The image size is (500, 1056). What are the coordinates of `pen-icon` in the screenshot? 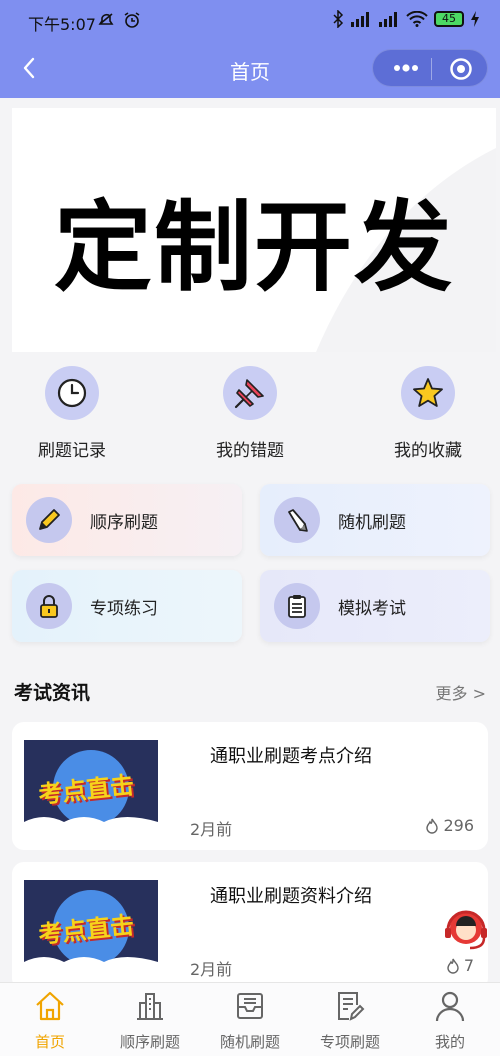 It's located at (297, 520).